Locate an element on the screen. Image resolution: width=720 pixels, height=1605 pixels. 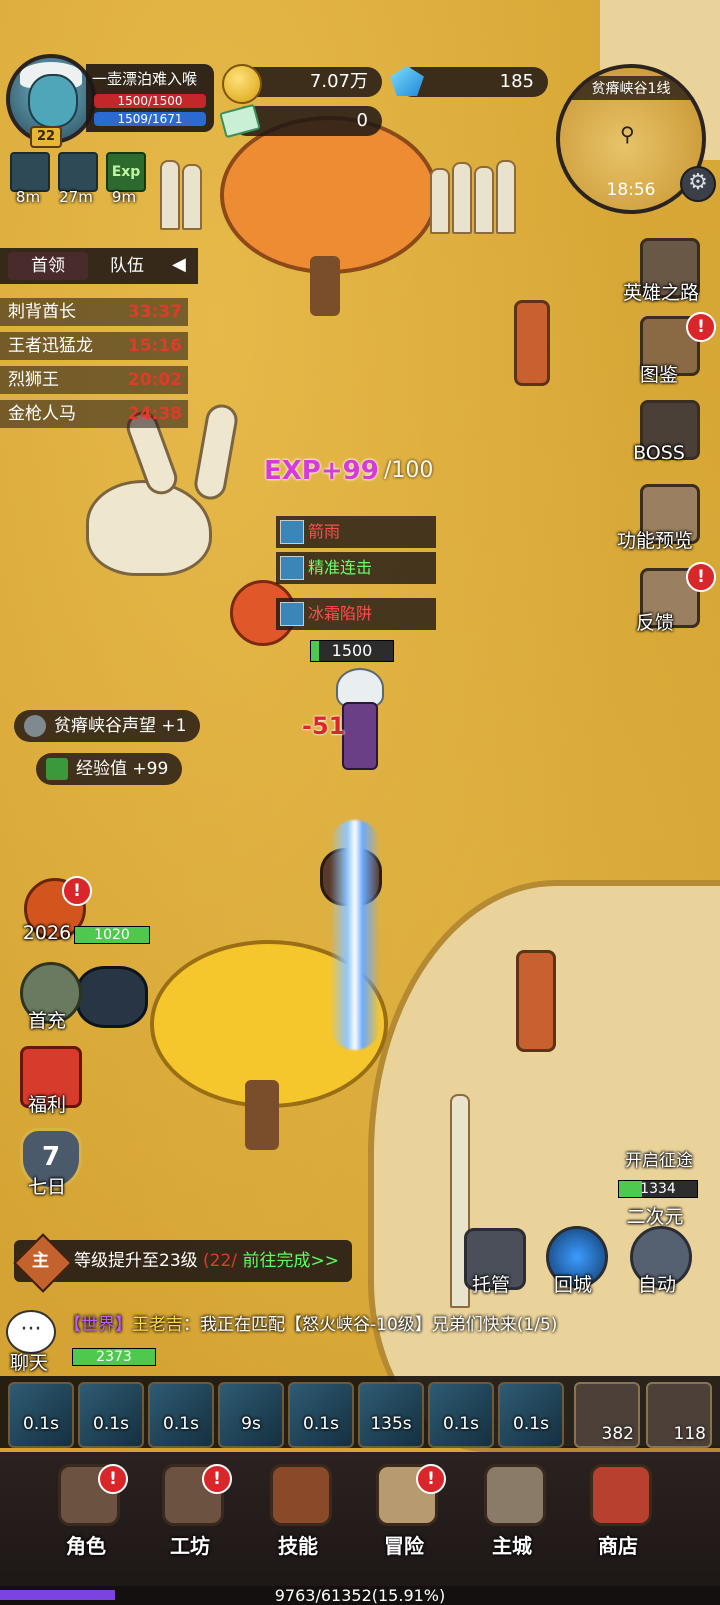
exp-progress-float: /100 is located at coordinates (409, 470).